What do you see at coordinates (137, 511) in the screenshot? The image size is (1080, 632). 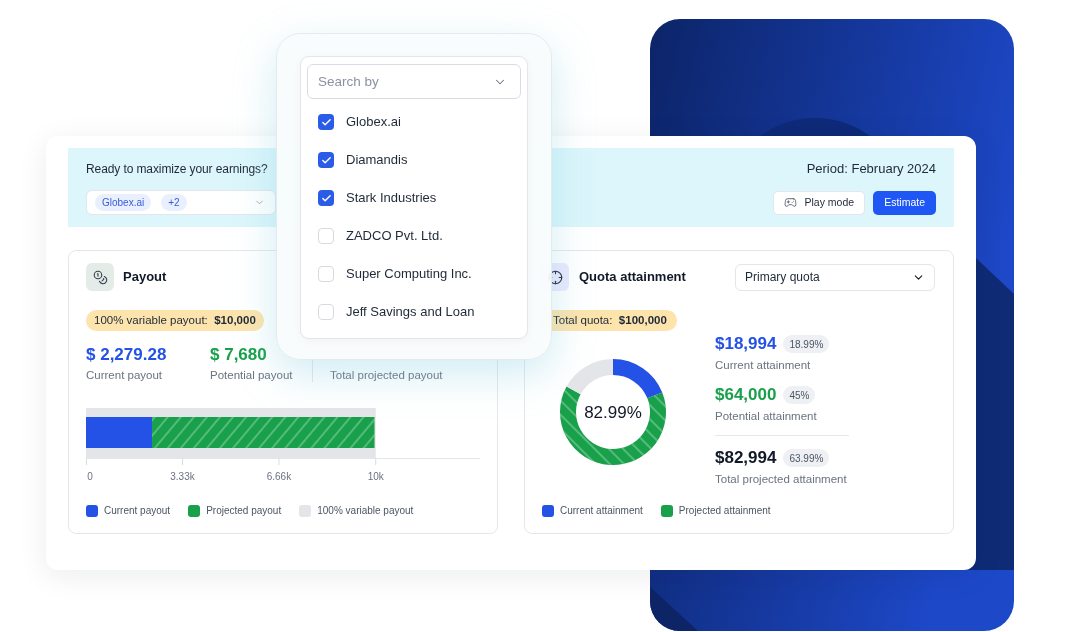 I see `legend-label: Current payout` at bounding box center [137, 511].